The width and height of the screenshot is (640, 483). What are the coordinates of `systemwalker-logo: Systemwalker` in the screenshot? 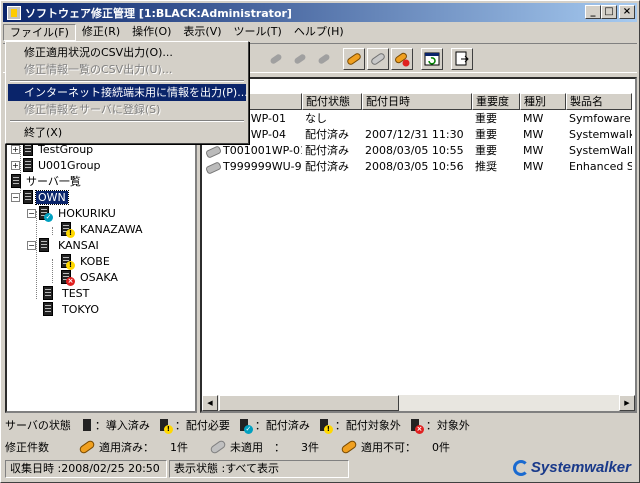 It's located at (571, 467).